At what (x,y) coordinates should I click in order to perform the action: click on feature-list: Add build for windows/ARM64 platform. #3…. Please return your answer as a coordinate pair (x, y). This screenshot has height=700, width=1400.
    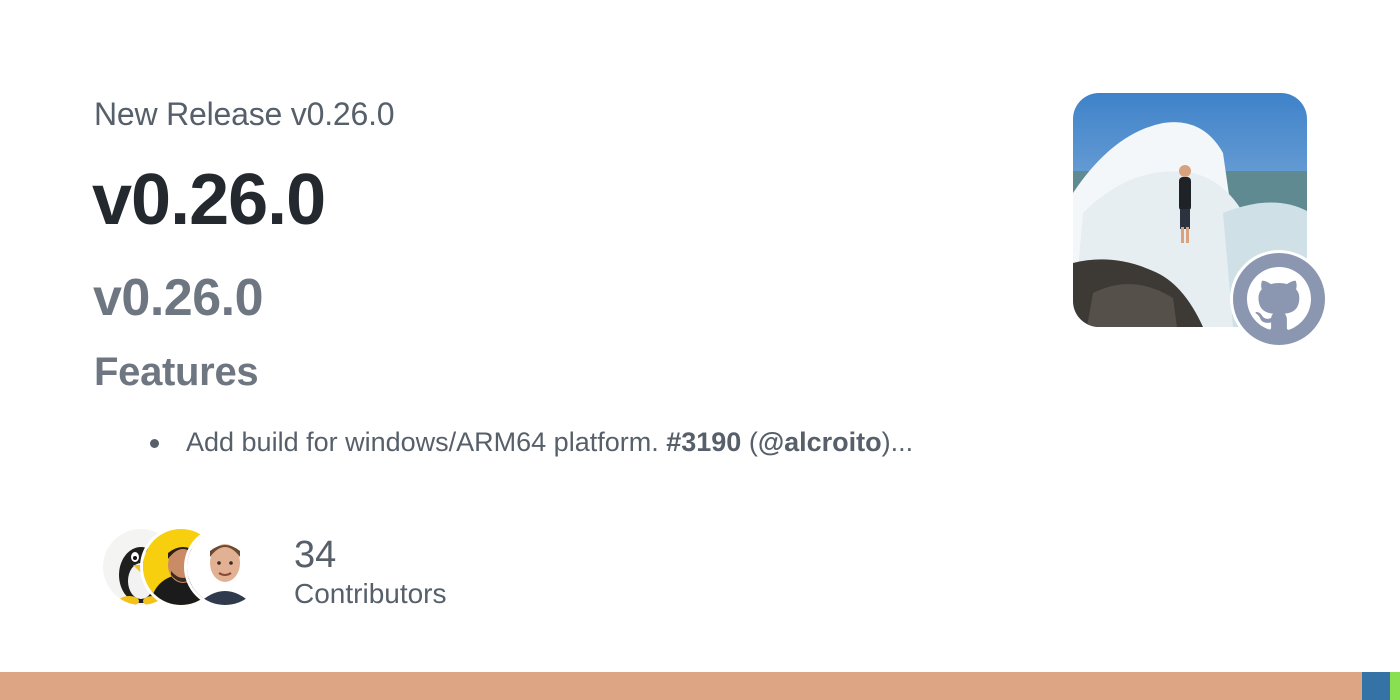
    Looking at the image, I should click on (531, 442).